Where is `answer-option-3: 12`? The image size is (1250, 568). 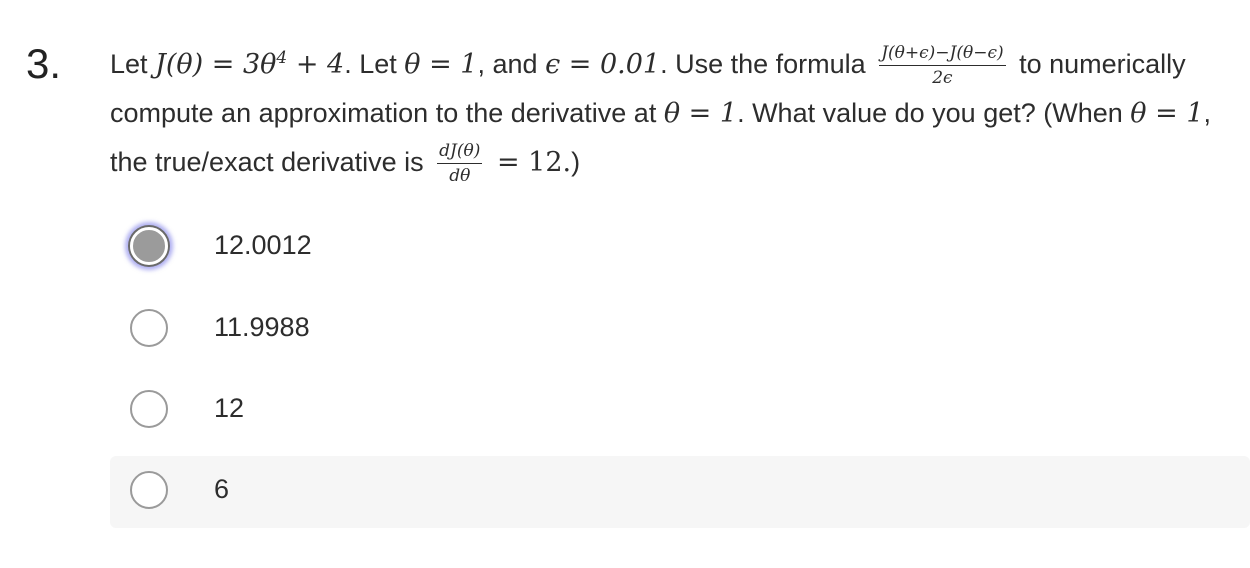 answer-option-3: 12 is located at coordinates (680, 411).